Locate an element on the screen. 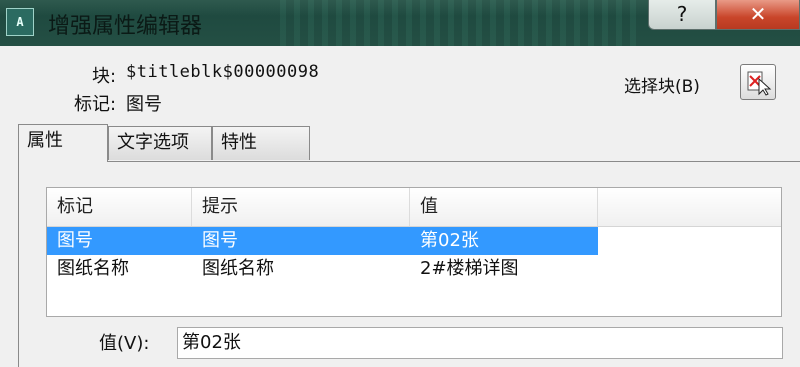  block-name-value: $titleblk$00000098 is located at coordinates (223, 72).